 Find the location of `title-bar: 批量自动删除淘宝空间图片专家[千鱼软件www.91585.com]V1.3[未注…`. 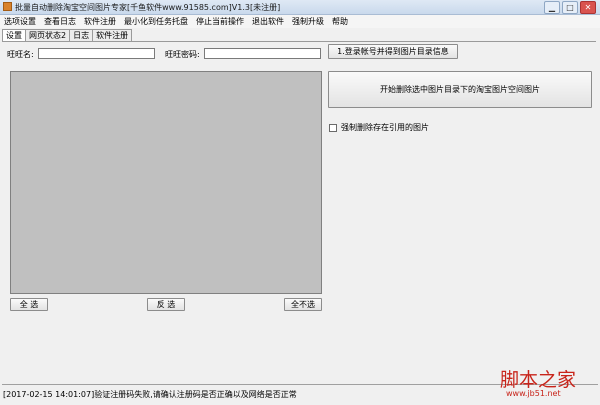

title-bar: 批量自动删除淘宝空间图片专家[千鱼软件www.91585.com]V1.3[未注… is located at coordinates (300, 7).